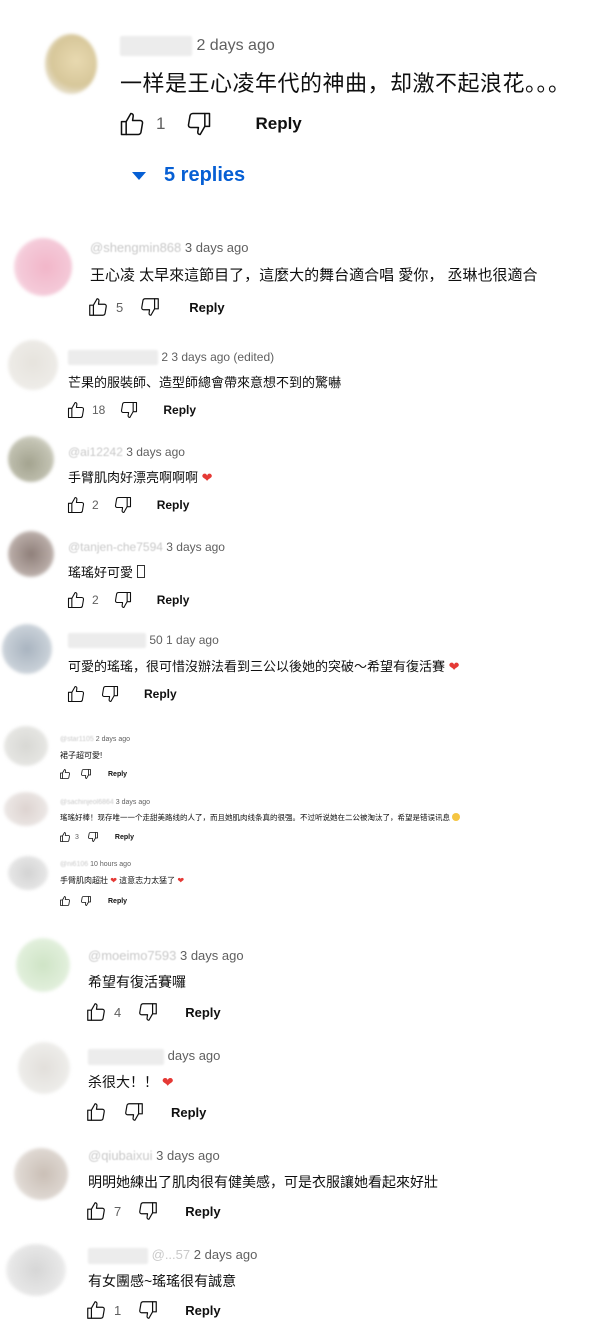 Image resolution: width=600 pixels, height=1333 pixels. Describe the element at coordinates (115, 547) in the screenshot. I see `author-handle: @tanjen-che7594` at that location.